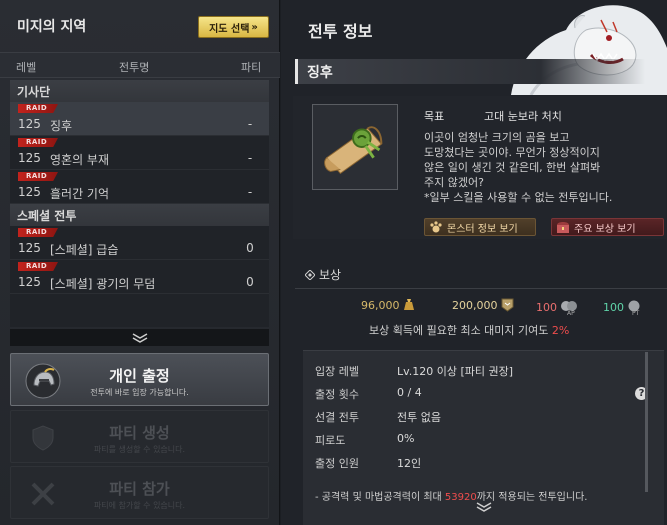 Image resolution: width=667 pixels, height=525 pixels. Describe the element at coordinates (80, 194) in the screenshot. I see `battle-name: 흘러간 기억` at that location.